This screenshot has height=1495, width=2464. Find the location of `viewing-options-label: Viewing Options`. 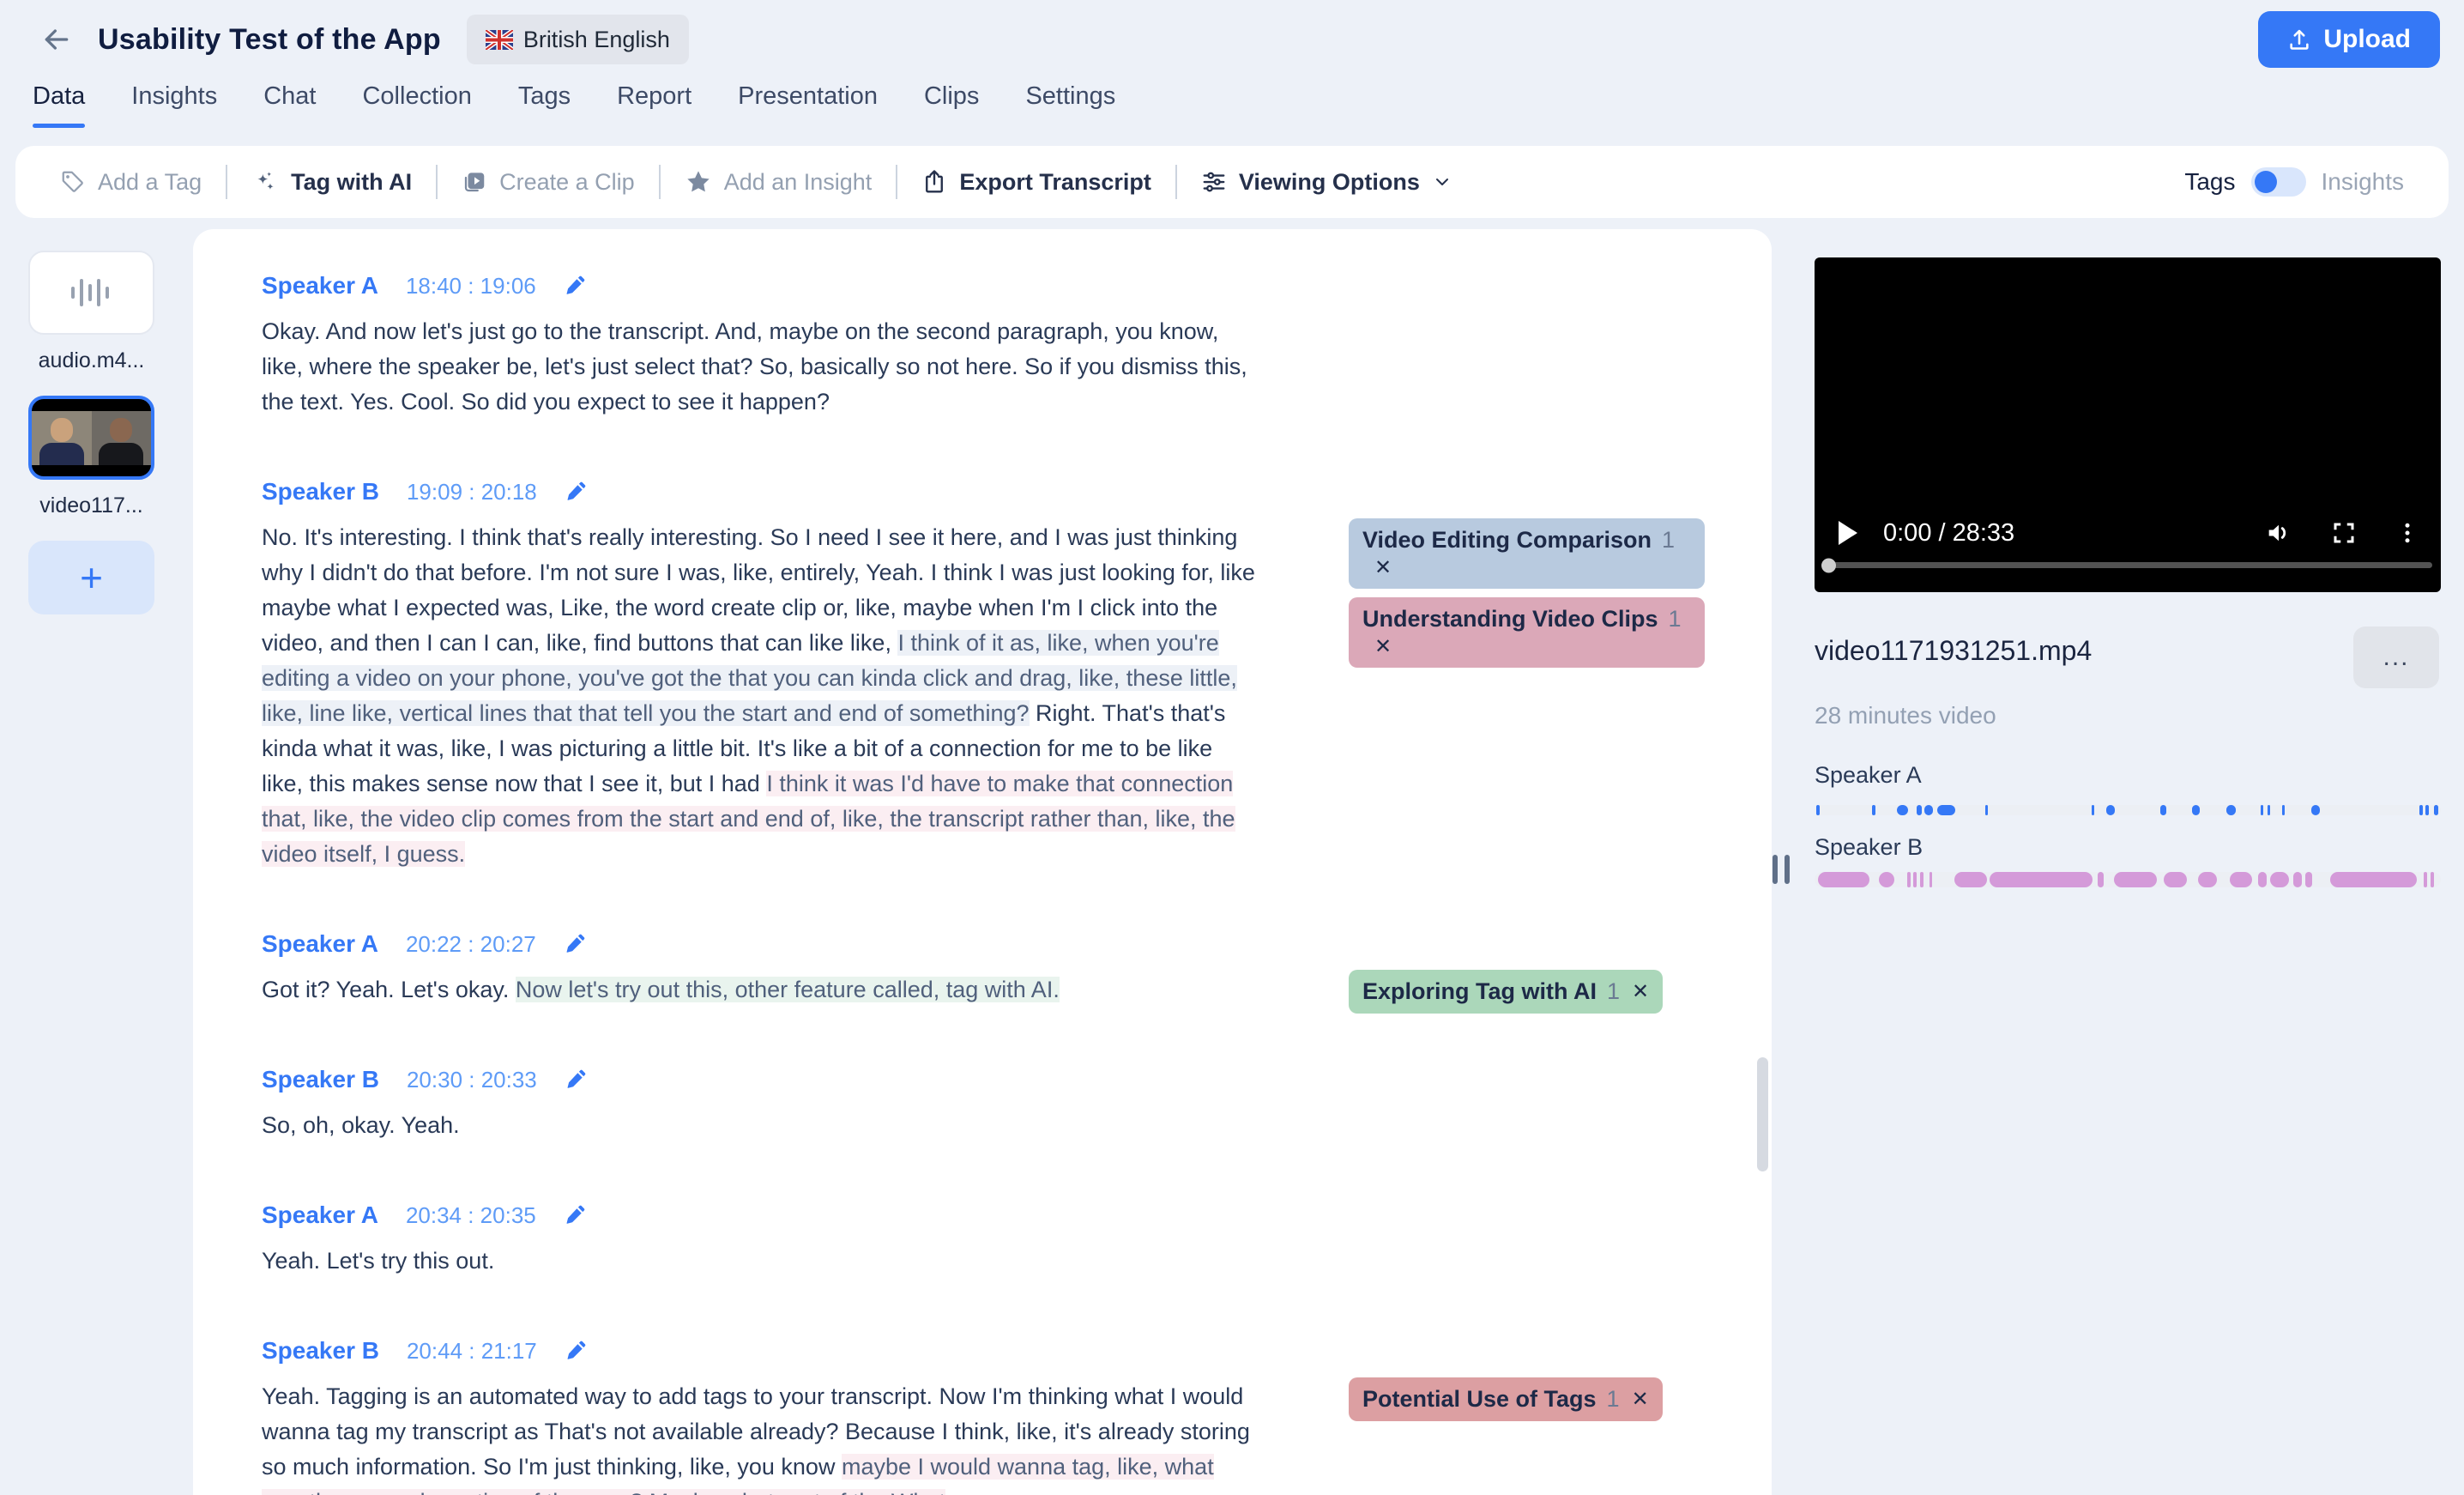

viewing-options-label: Viewing Options is located at coordinates (1329, 181).